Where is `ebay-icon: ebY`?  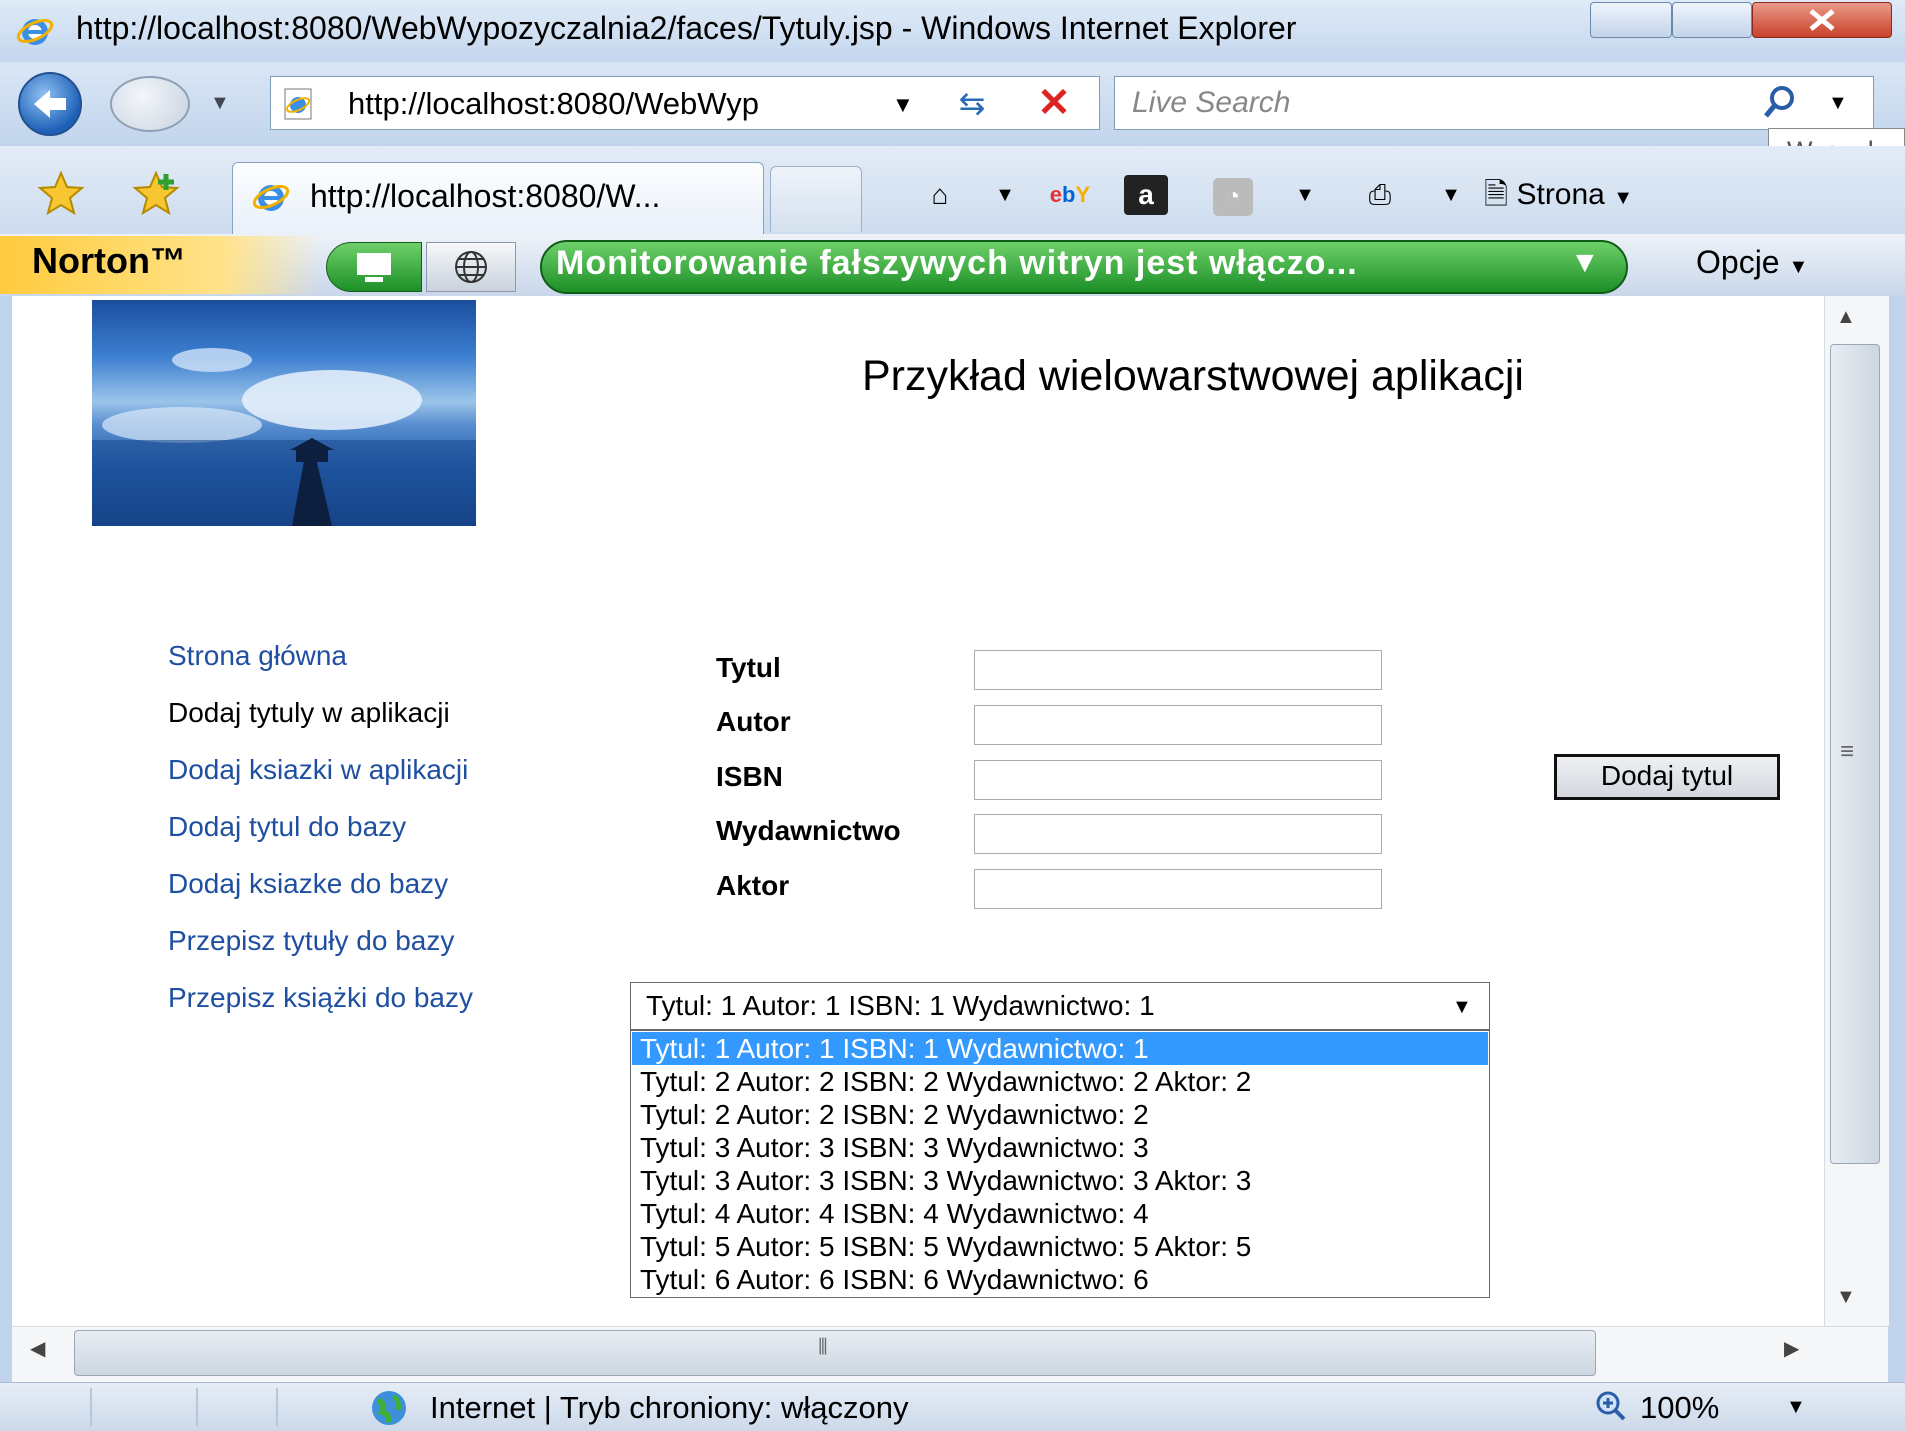
ebay-icon: ebY is located at coordinates (1070, 195).